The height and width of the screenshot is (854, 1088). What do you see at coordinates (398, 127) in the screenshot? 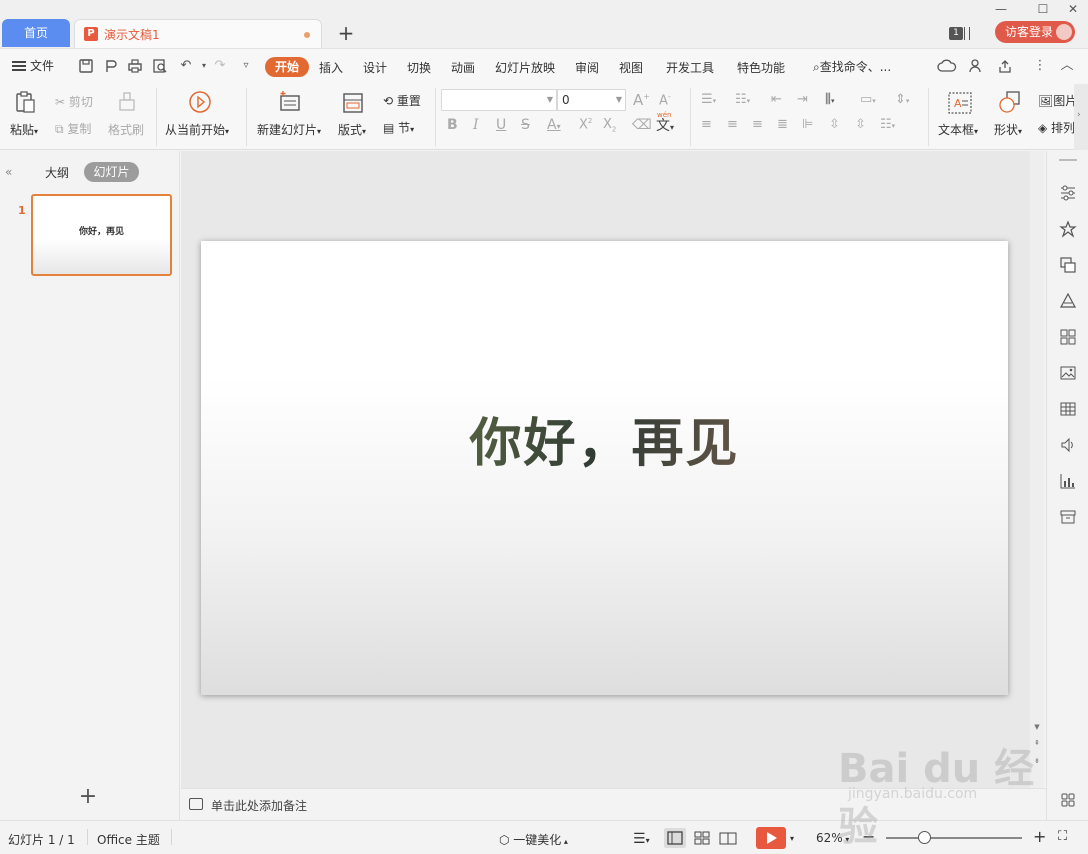
I see `section-button: ▤ 节▾` at bounding box center [398, 127].